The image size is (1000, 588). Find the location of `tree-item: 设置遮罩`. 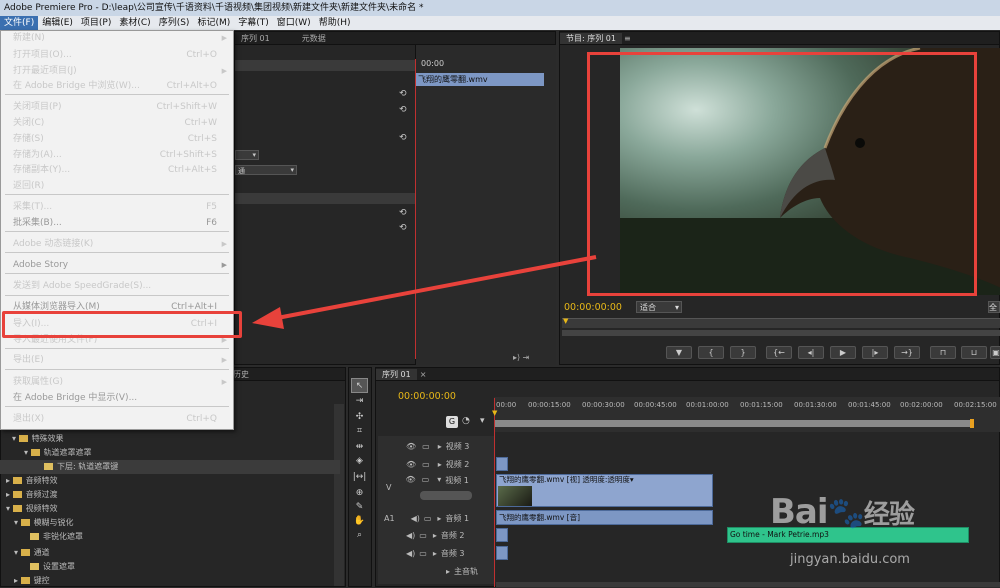

tree-item: 设置遮罩 is located at coordinates (170, 567).